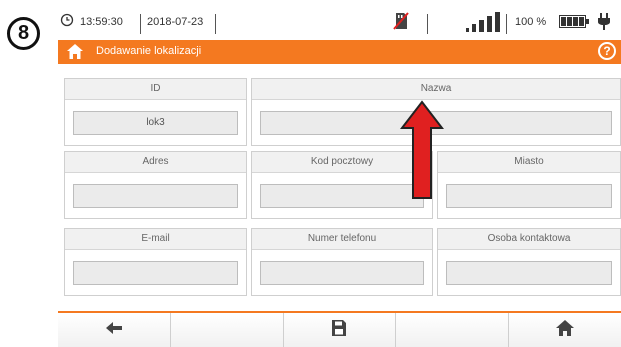  Describe the element at coordinates (342, 273) in the screenshot. I see `telefon-field` at that location.